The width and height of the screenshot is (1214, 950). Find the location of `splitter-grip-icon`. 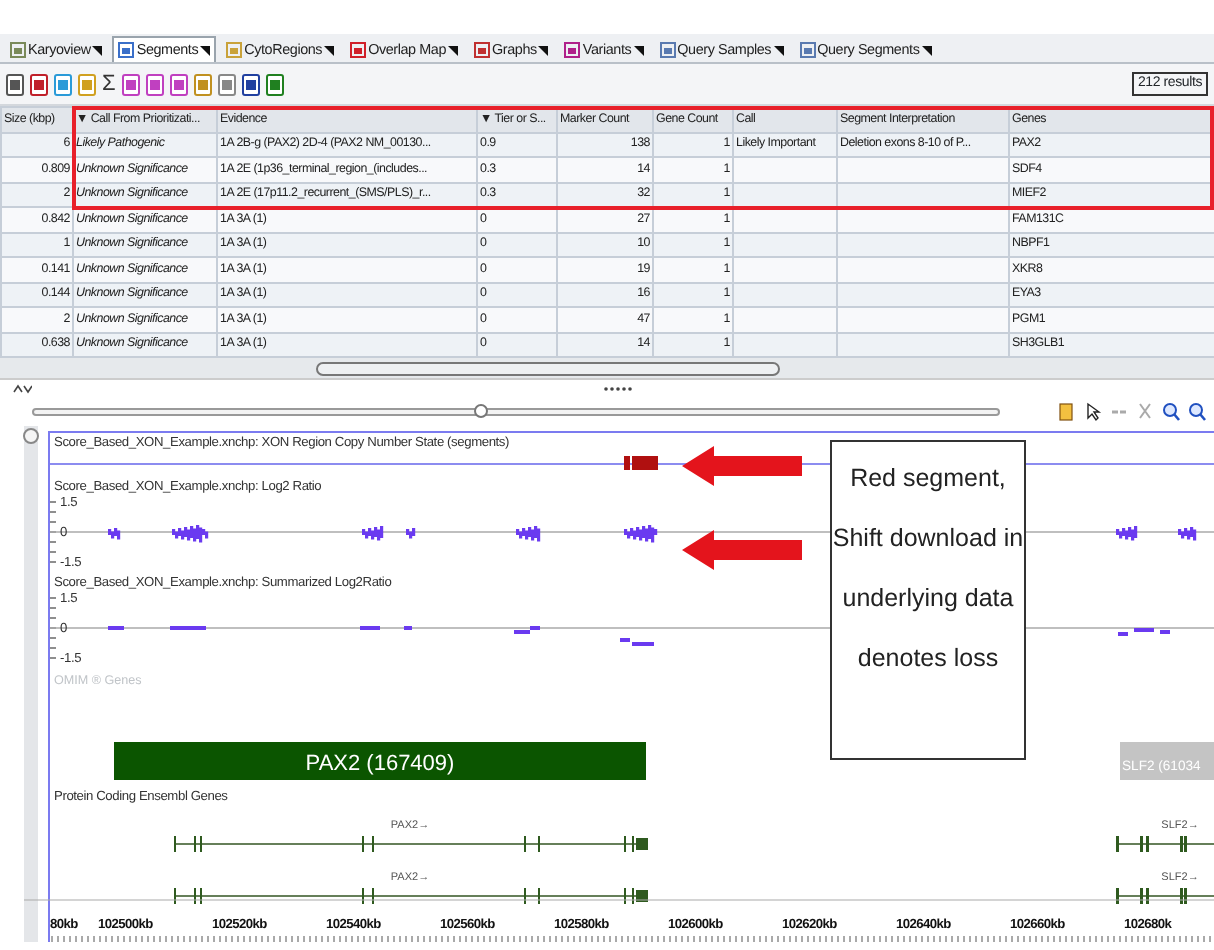

splitter-grip-icon is located at coordinates (617, 389).